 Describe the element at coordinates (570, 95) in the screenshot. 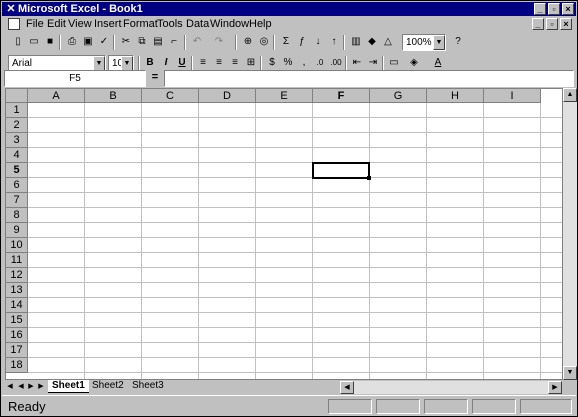

I see `scroll-up-icon: ▲` at that location.